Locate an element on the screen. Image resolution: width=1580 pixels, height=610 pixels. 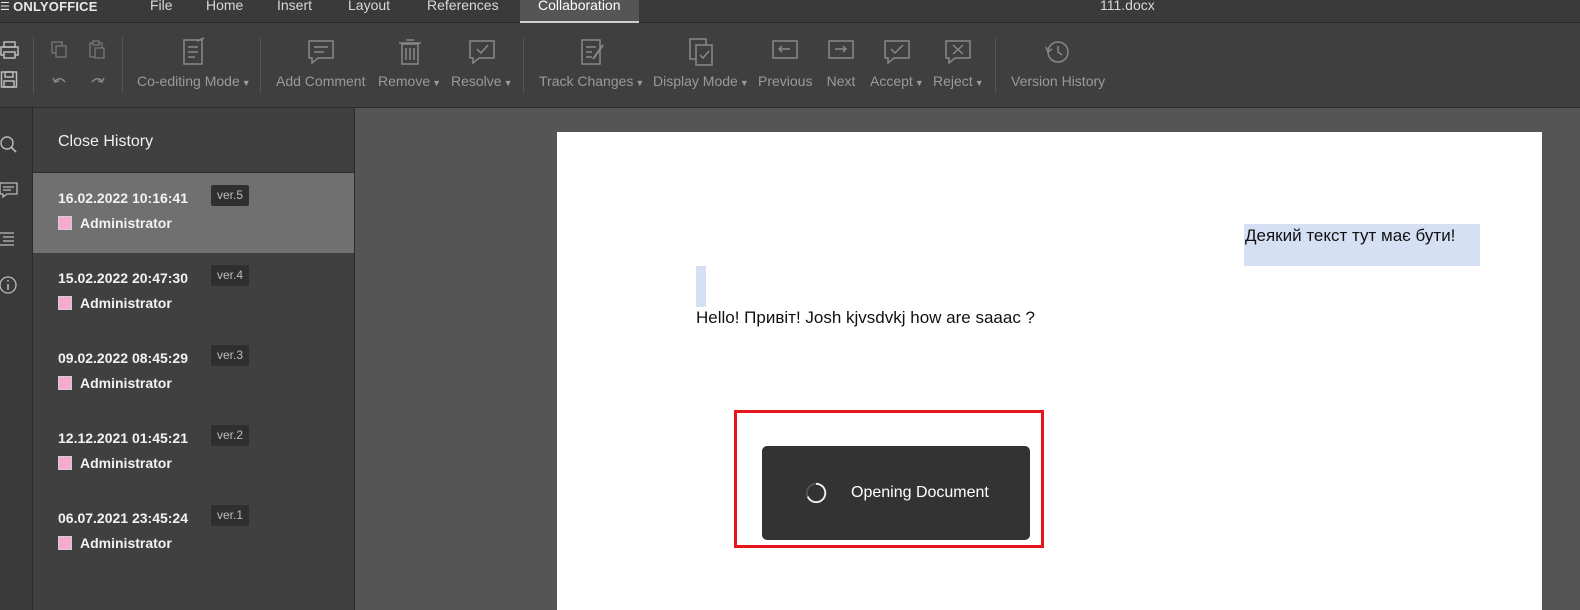
about-icon is located at coordinates (10, 285).